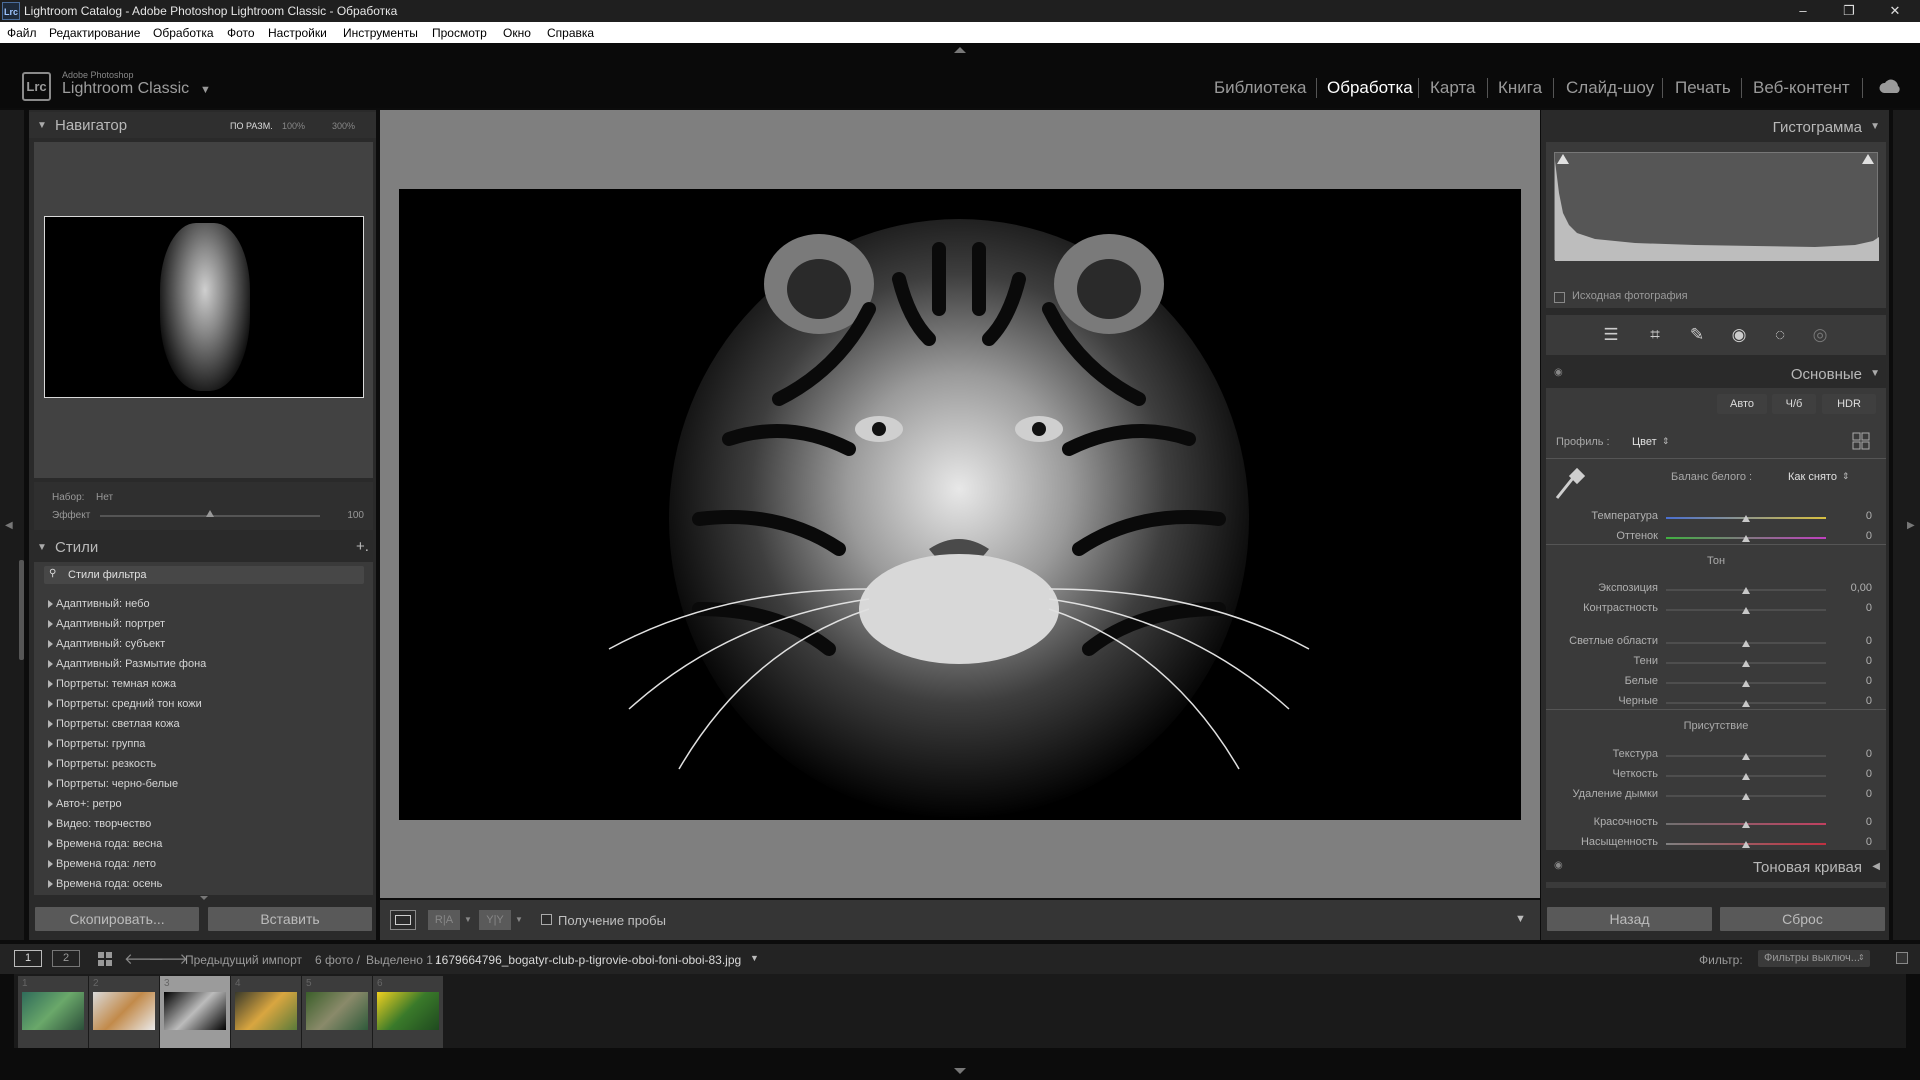 The width and height of the screenshot is (1920, 1080). Describe the element at coordinates (1846, 476) in the screenshot. I see `wb-dropdown-icon: ⇕` at that location.